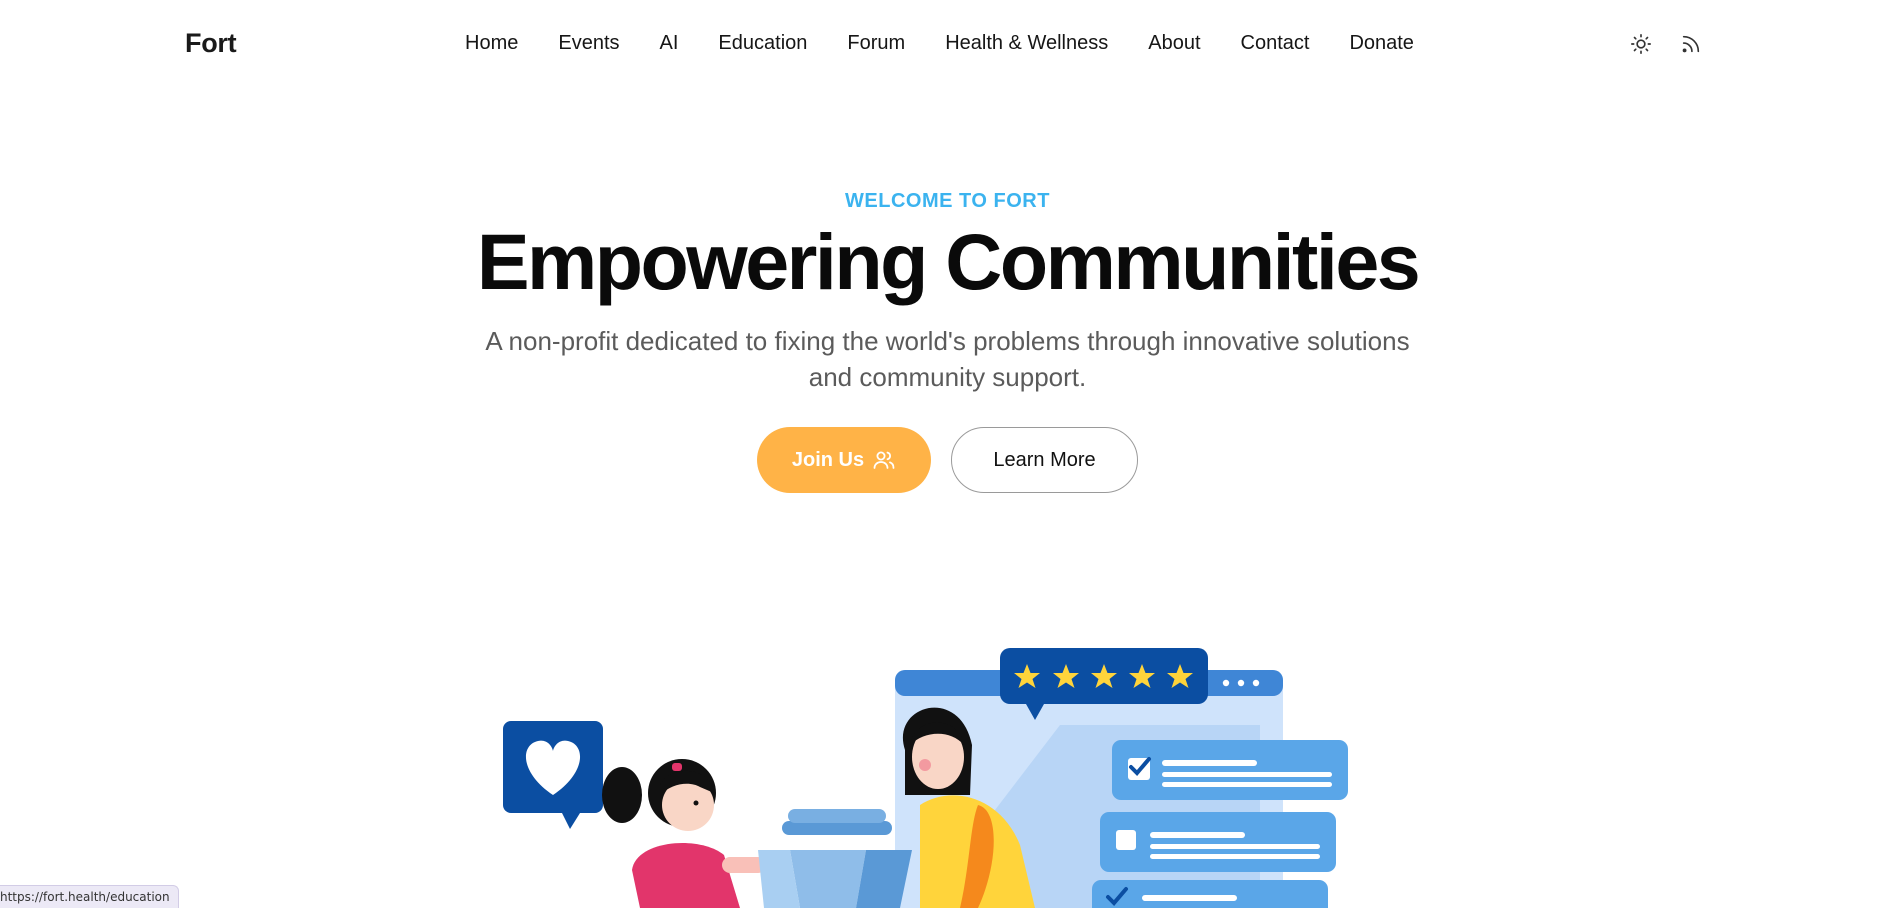 The width and height of the screenshot is (1895, 908). I want to click on donation-box, so click(835, 858).